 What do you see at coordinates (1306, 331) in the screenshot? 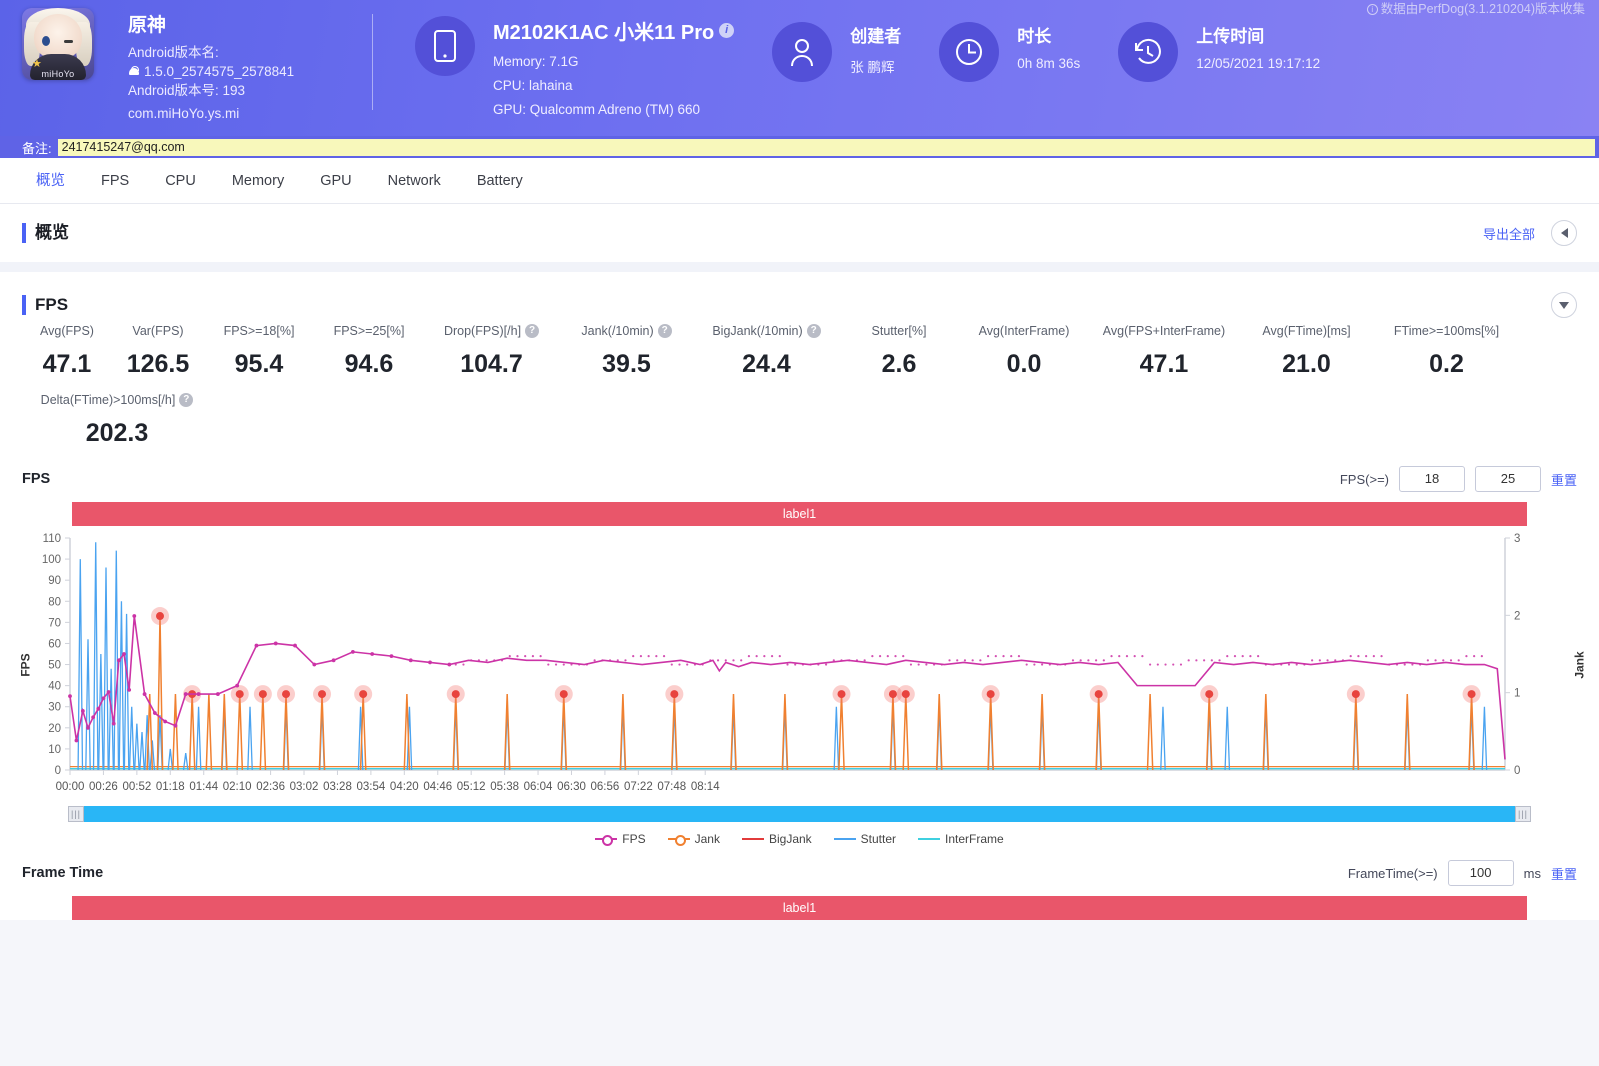
I see `stat-label: Avg(FTime)[ms]` at bounding box center [1306, 331].